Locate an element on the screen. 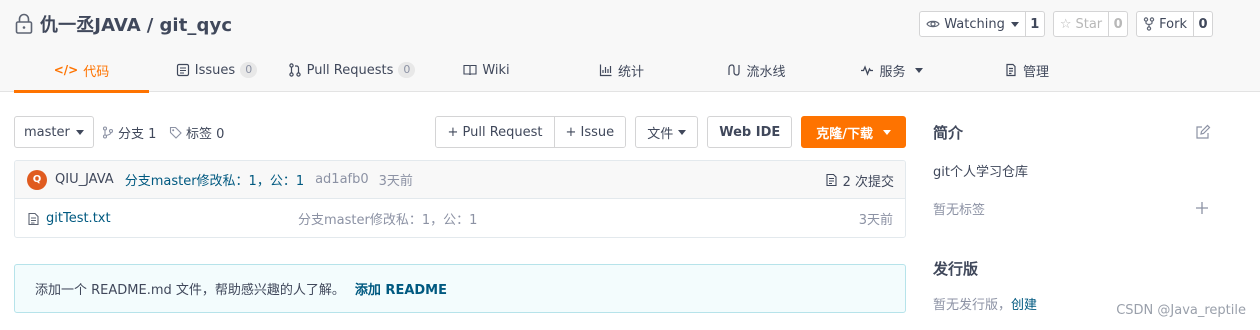 The width and height of the screenshot is (1260, 330). tab-label: Pull Requests is located at coordinates (350, 70).